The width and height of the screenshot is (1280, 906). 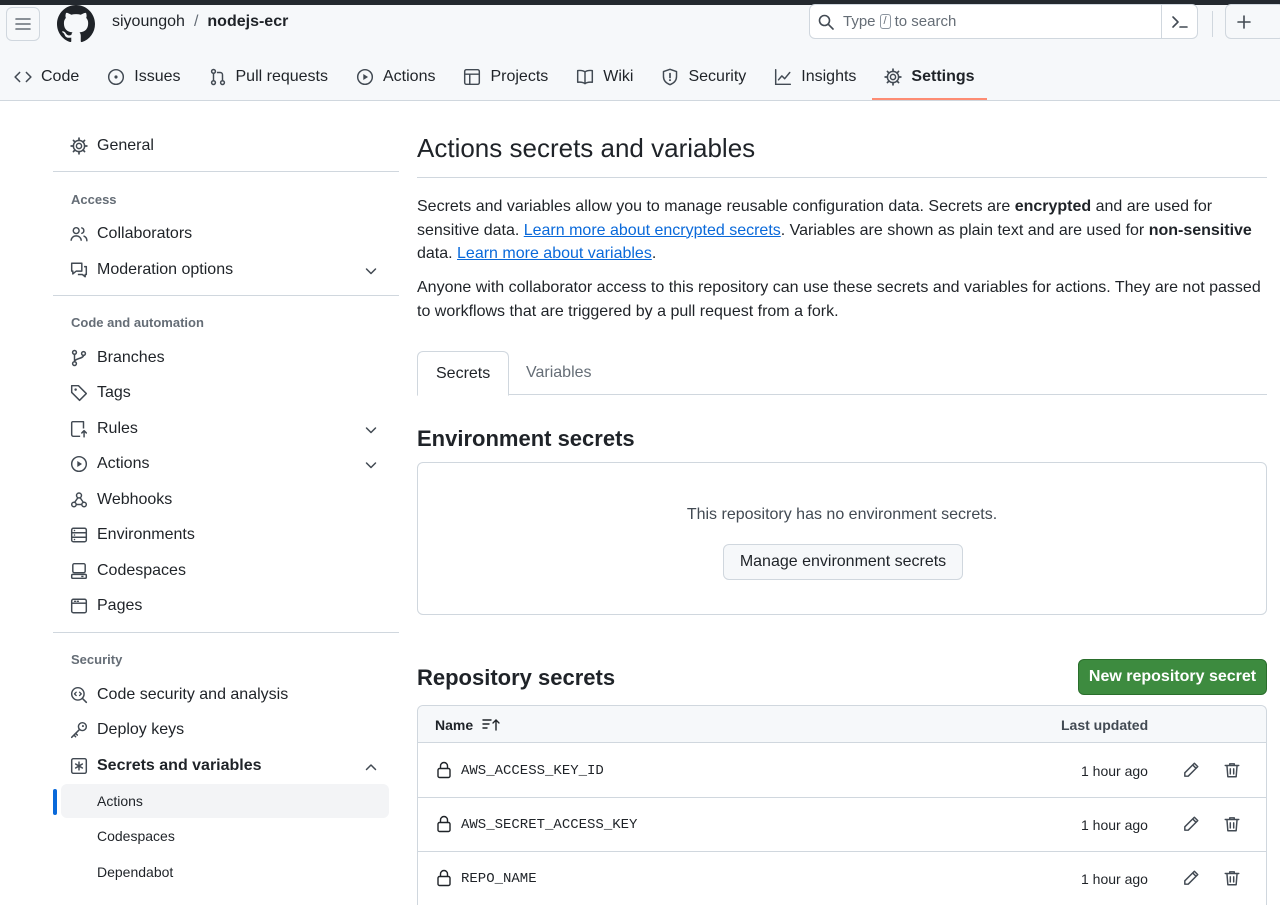 What do you see at coordinates (217, 77) in the screenshot?
I see `pull-request-icon` at bounding box center [217, 77].